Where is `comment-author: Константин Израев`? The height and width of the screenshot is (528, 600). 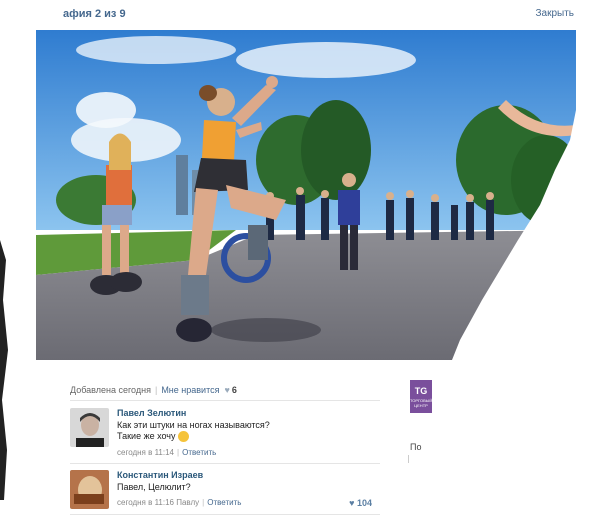
comment-author: Константин Израев is located at coordinates (160, 475).